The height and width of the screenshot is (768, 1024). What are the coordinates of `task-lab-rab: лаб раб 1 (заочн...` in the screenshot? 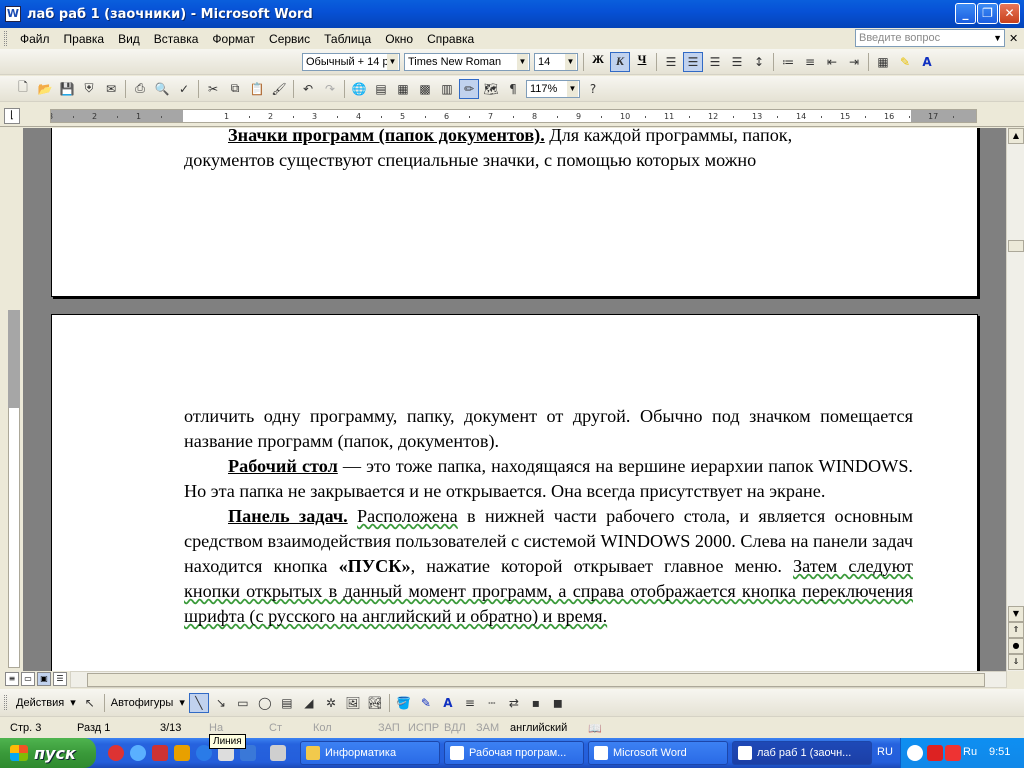 It's located at (802, 753).